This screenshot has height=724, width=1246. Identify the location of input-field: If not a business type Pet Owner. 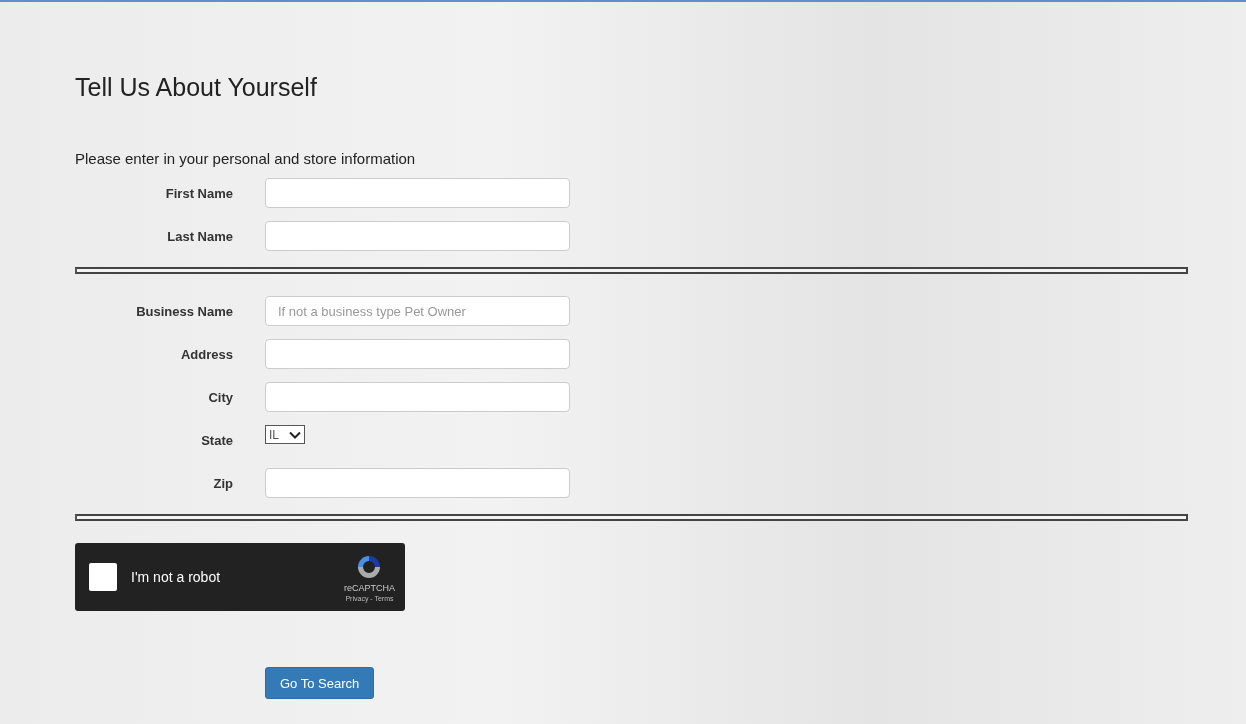
(417, 311).